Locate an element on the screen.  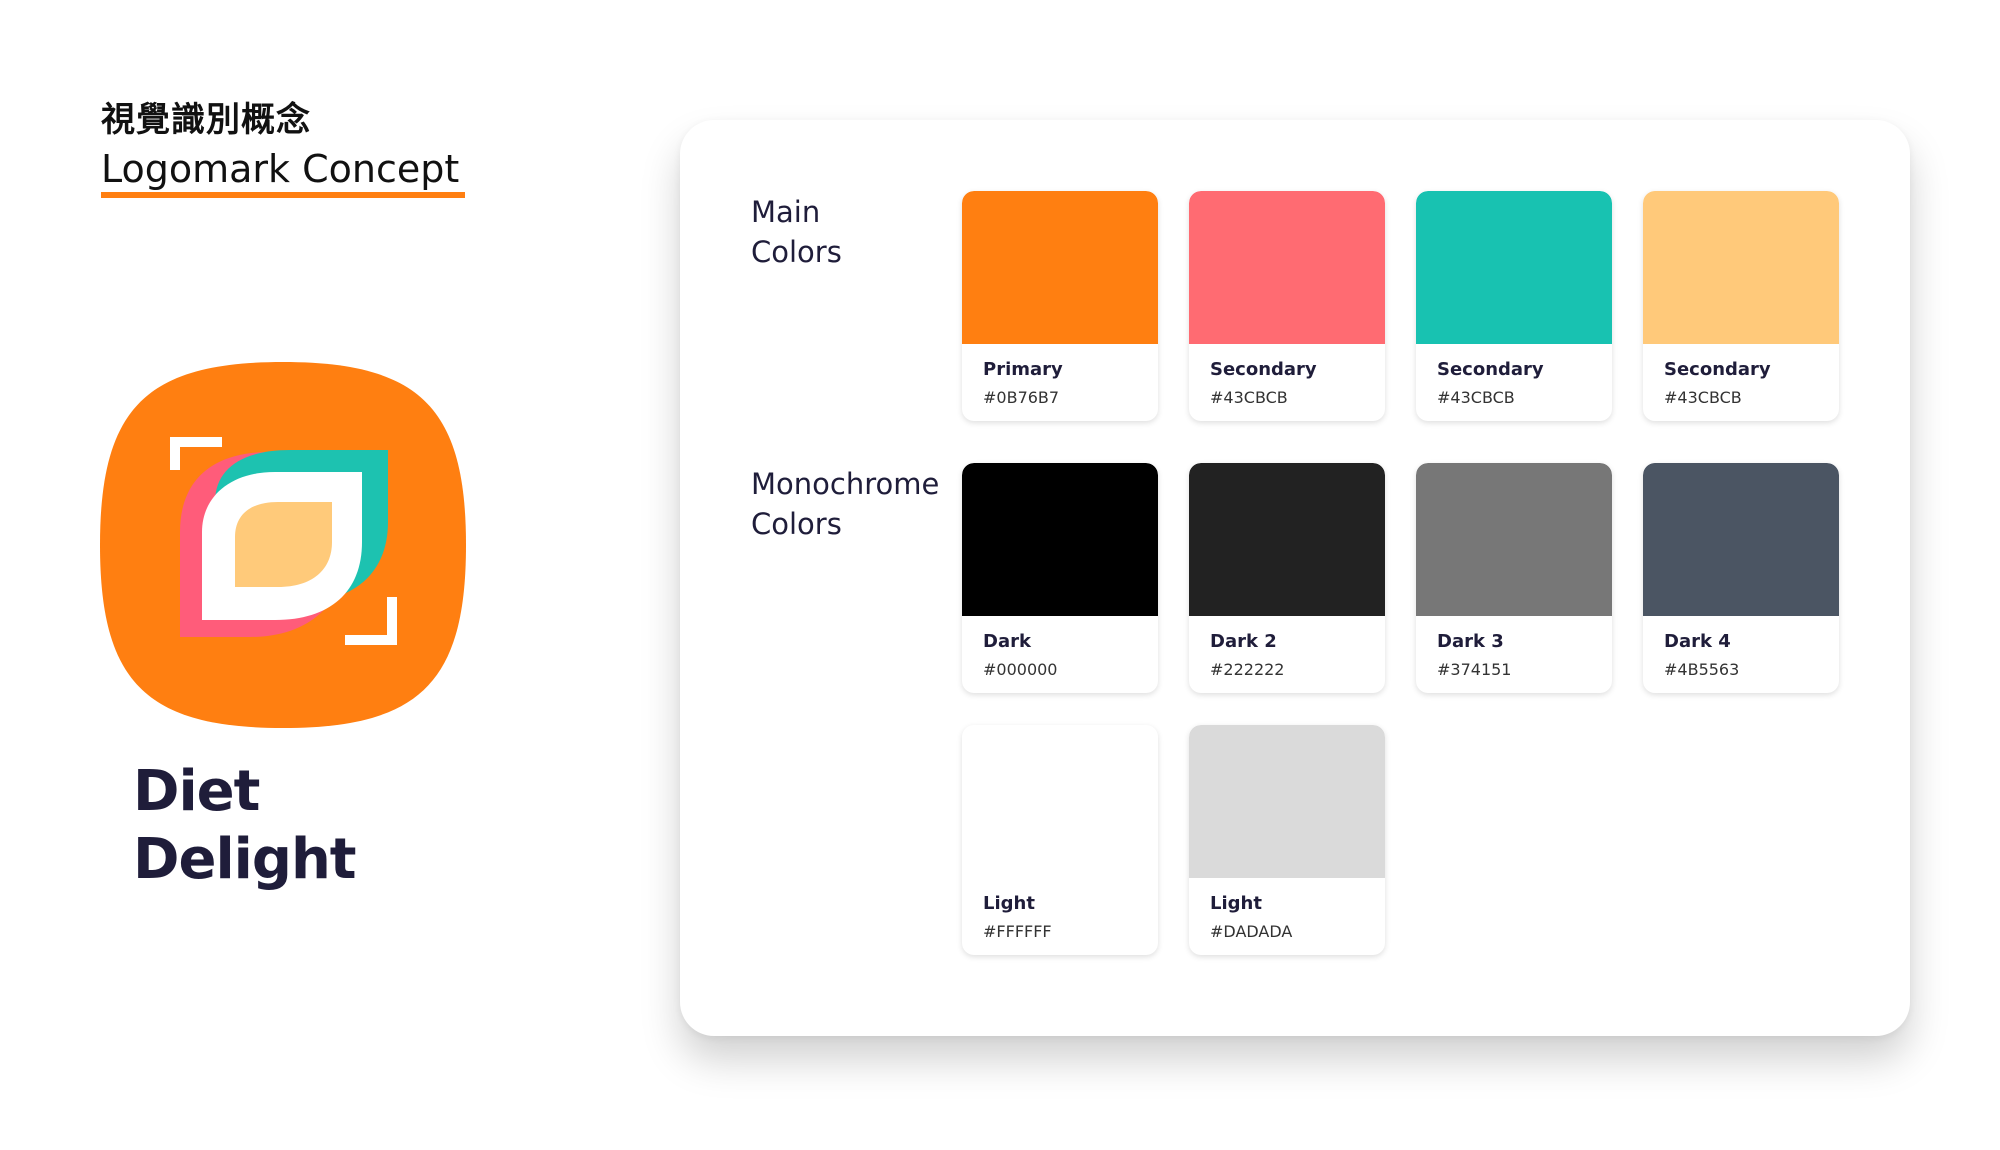
monochrome-colors-label-line1: Monochrome is located at coordinates (845, 484).